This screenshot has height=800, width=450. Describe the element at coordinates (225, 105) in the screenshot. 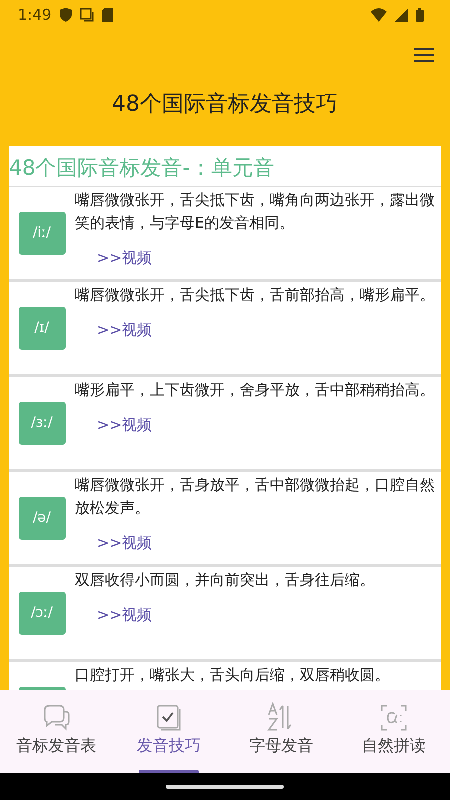

I see `page-title: 48个国际音标发音技巧` at that location.